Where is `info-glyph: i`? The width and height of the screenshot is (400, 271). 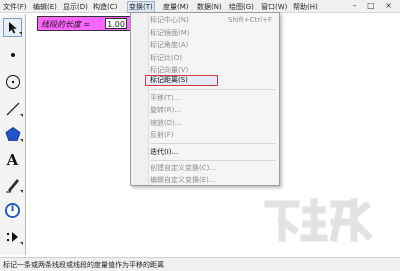 info-glyph: i is located at coordinates (12, 208).